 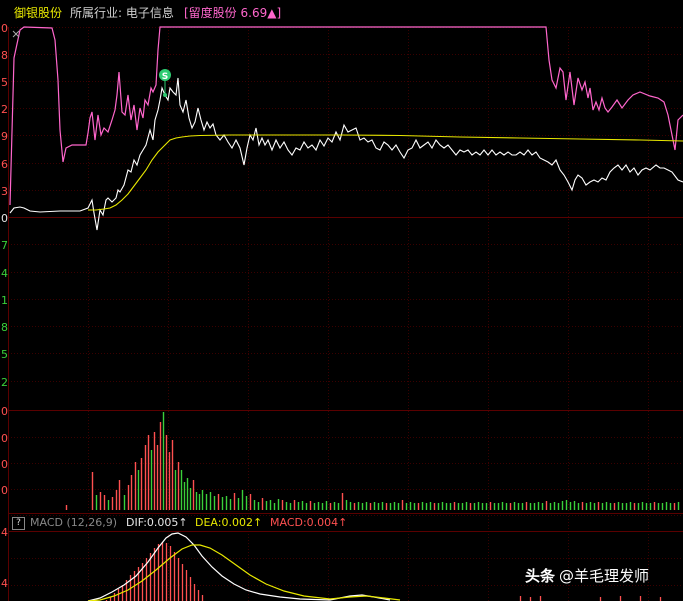 I want to click on compare-stock-label: [留度股份 6.69▲], so click(x=232, y=13).